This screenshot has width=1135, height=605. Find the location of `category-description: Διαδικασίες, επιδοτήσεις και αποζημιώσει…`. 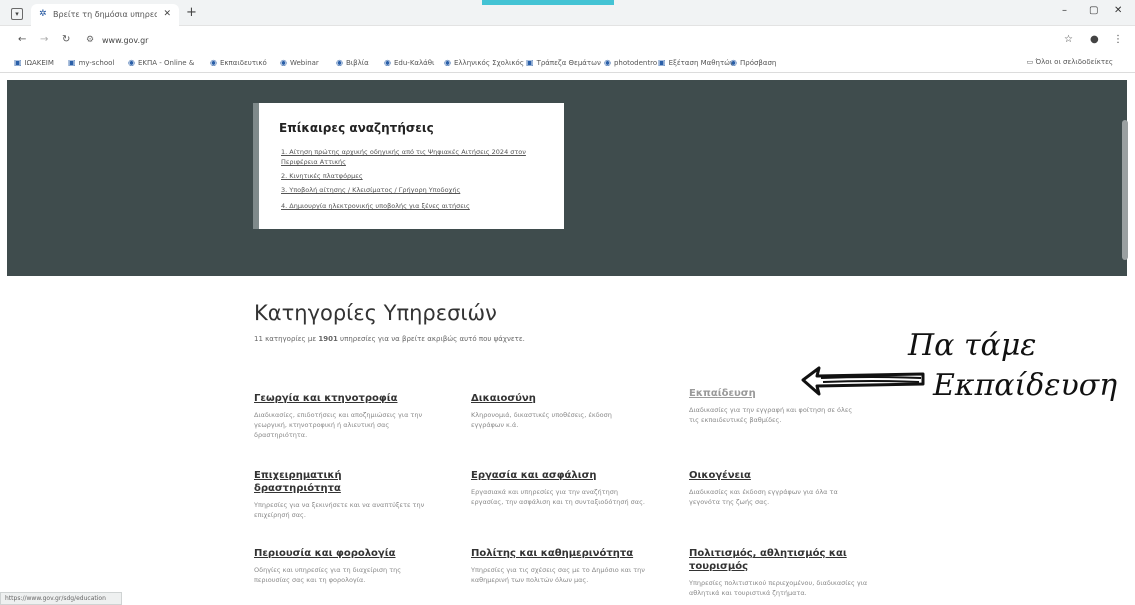

category-description: Διαδικασίες, επιδοτήσεις και αποζημιώσει… is located at coordinates (338, 425).